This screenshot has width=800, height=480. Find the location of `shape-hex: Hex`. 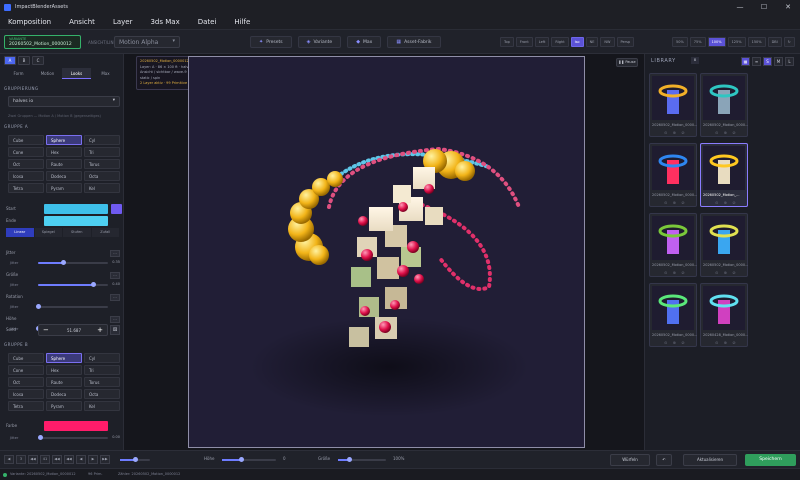

shape-hex: Hex is located at coordinates (64, 152).